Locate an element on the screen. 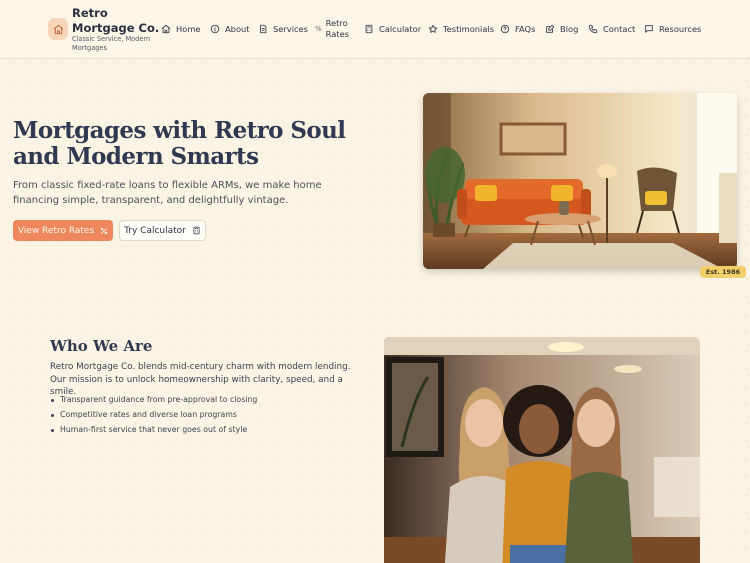 The height and width of the screenshot is (563, 750). nav-retro-rates: % Retro Rates is located at coordinates (332, 29).